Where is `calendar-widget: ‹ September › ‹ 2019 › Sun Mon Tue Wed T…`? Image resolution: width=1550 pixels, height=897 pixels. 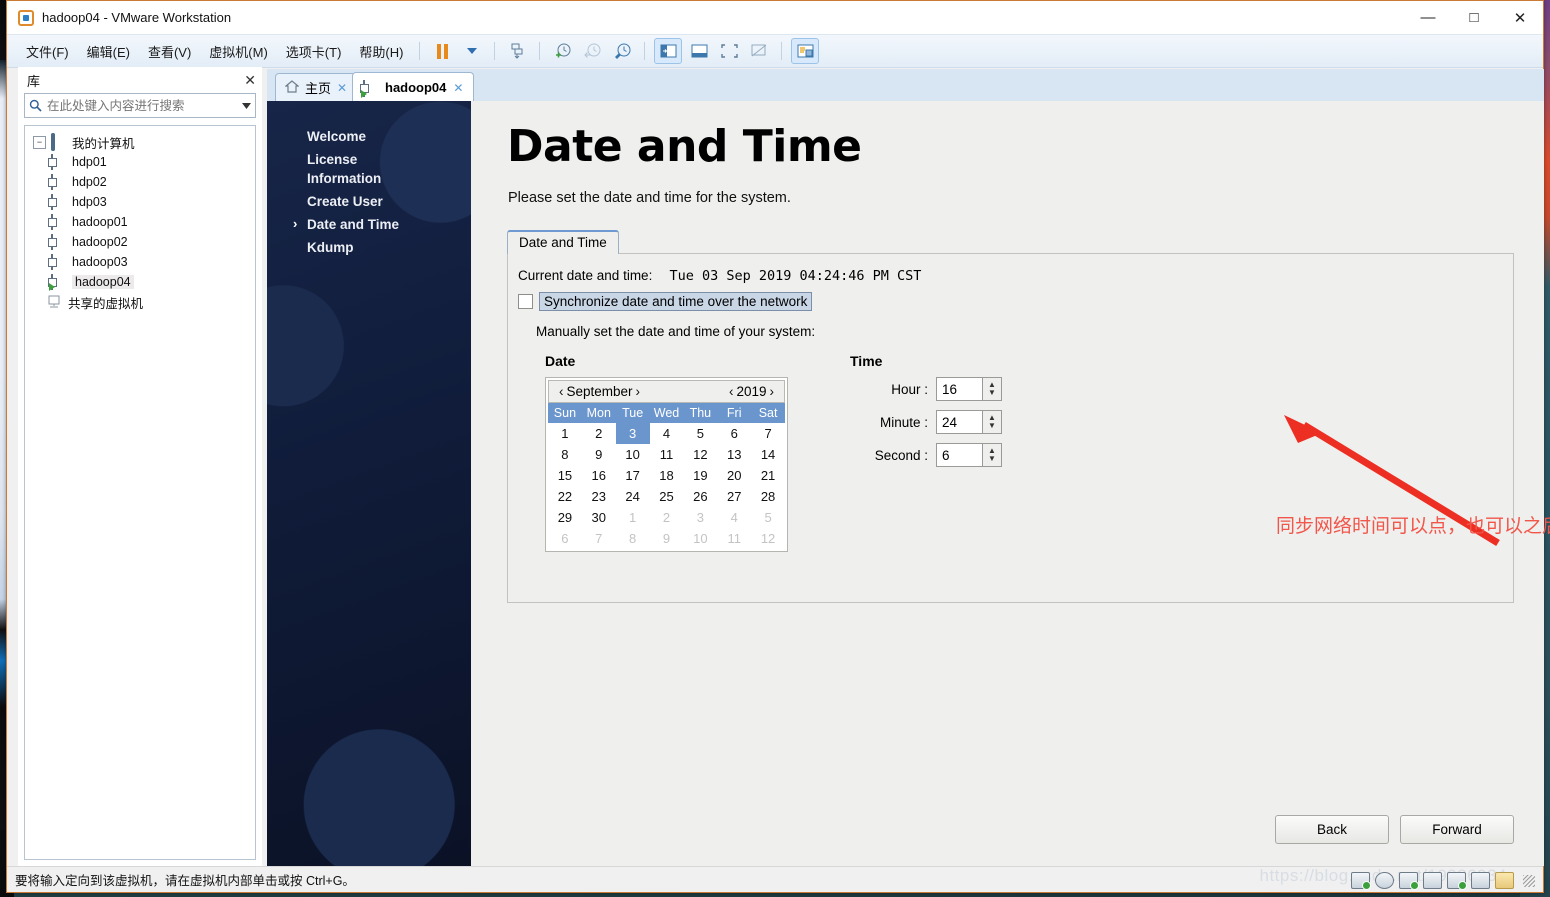 calendar-widget: ‹ September › ‹ 2019 › Sun Mon Tue Wed T… is located at coordinates (666, 464).